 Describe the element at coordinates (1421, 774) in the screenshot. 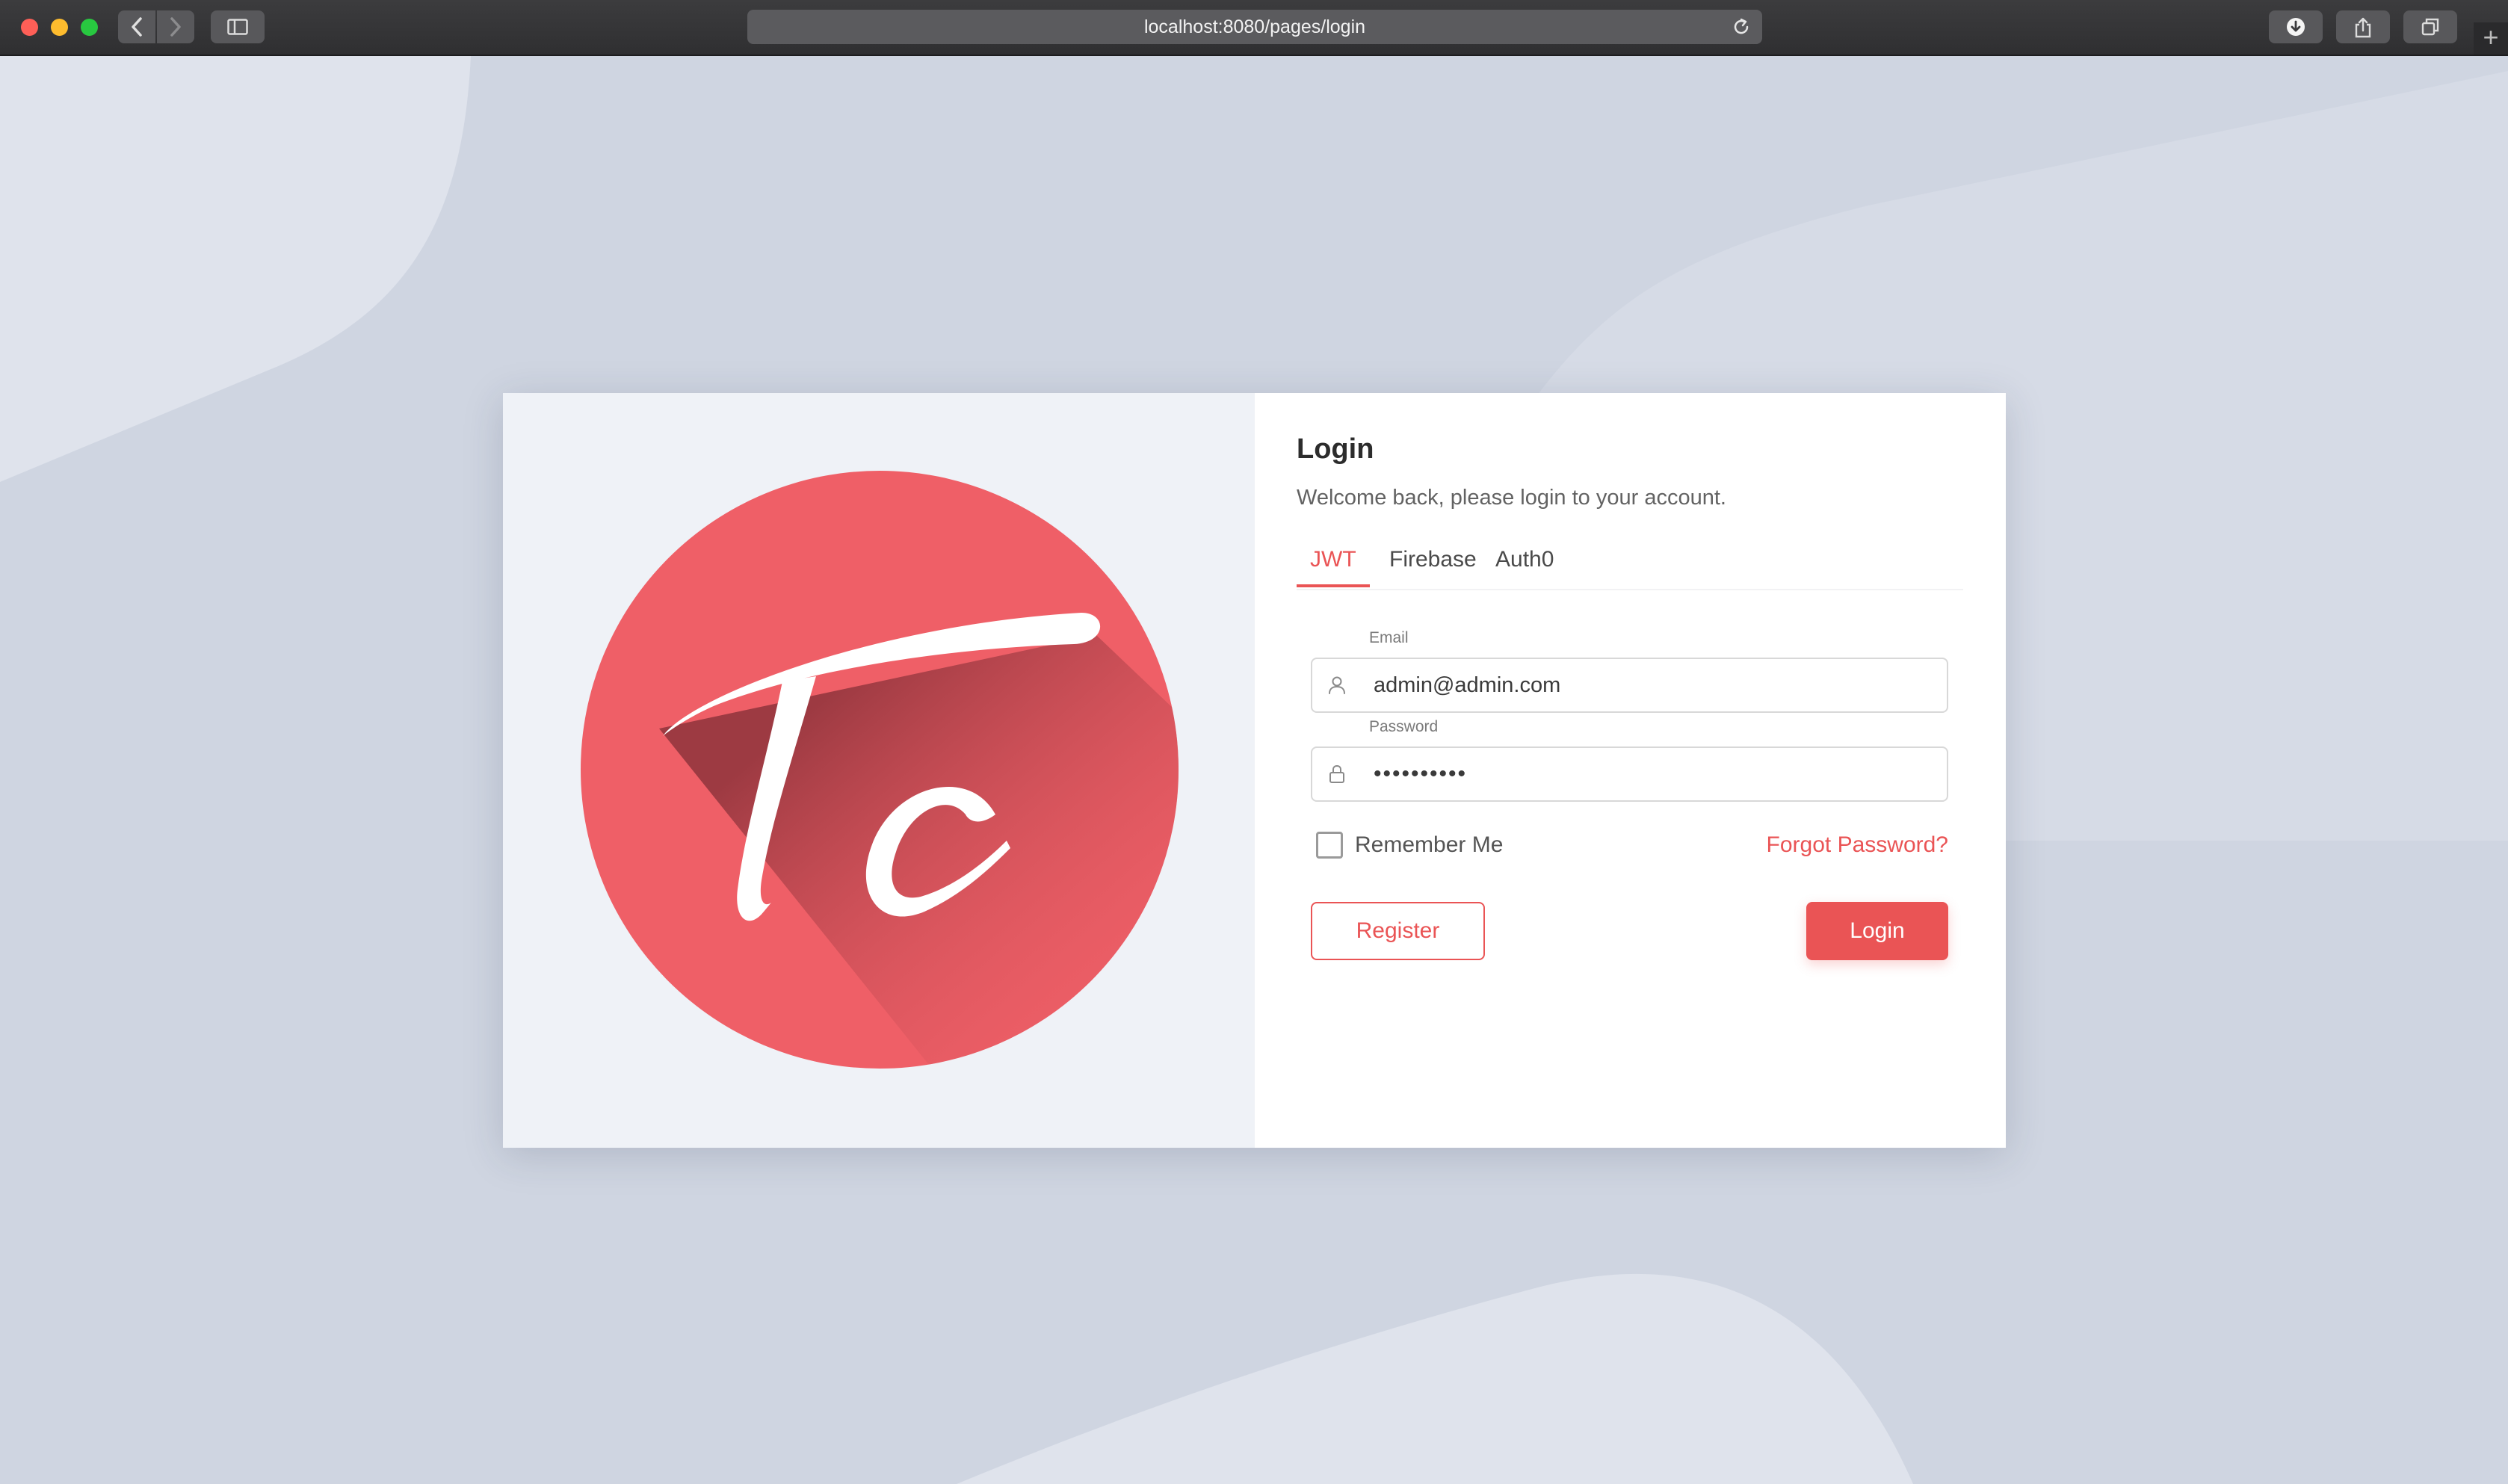

I see `password-value: ••••••••••` at that location.